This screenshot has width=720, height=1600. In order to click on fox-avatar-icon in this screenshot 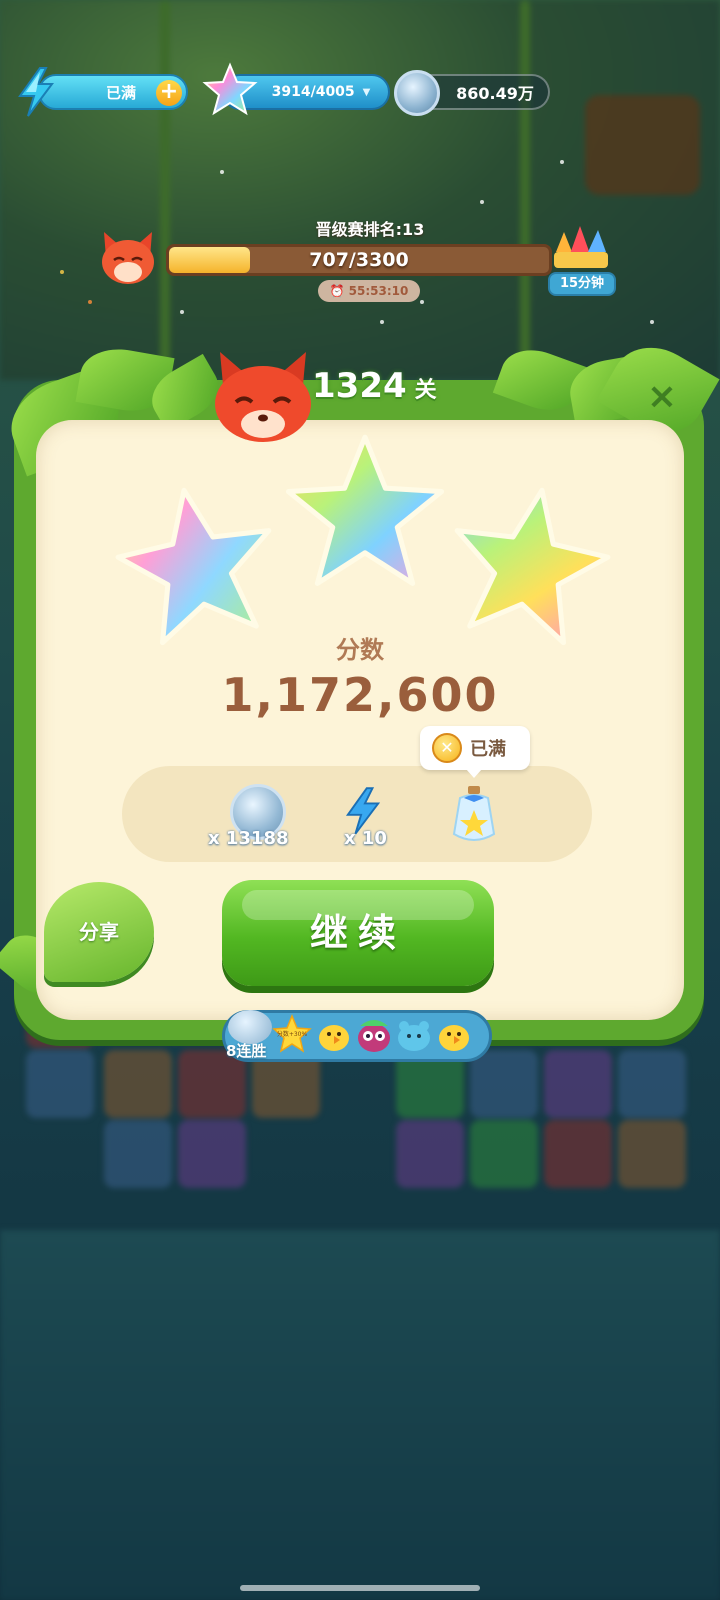, I will do `click(128, 258)`.